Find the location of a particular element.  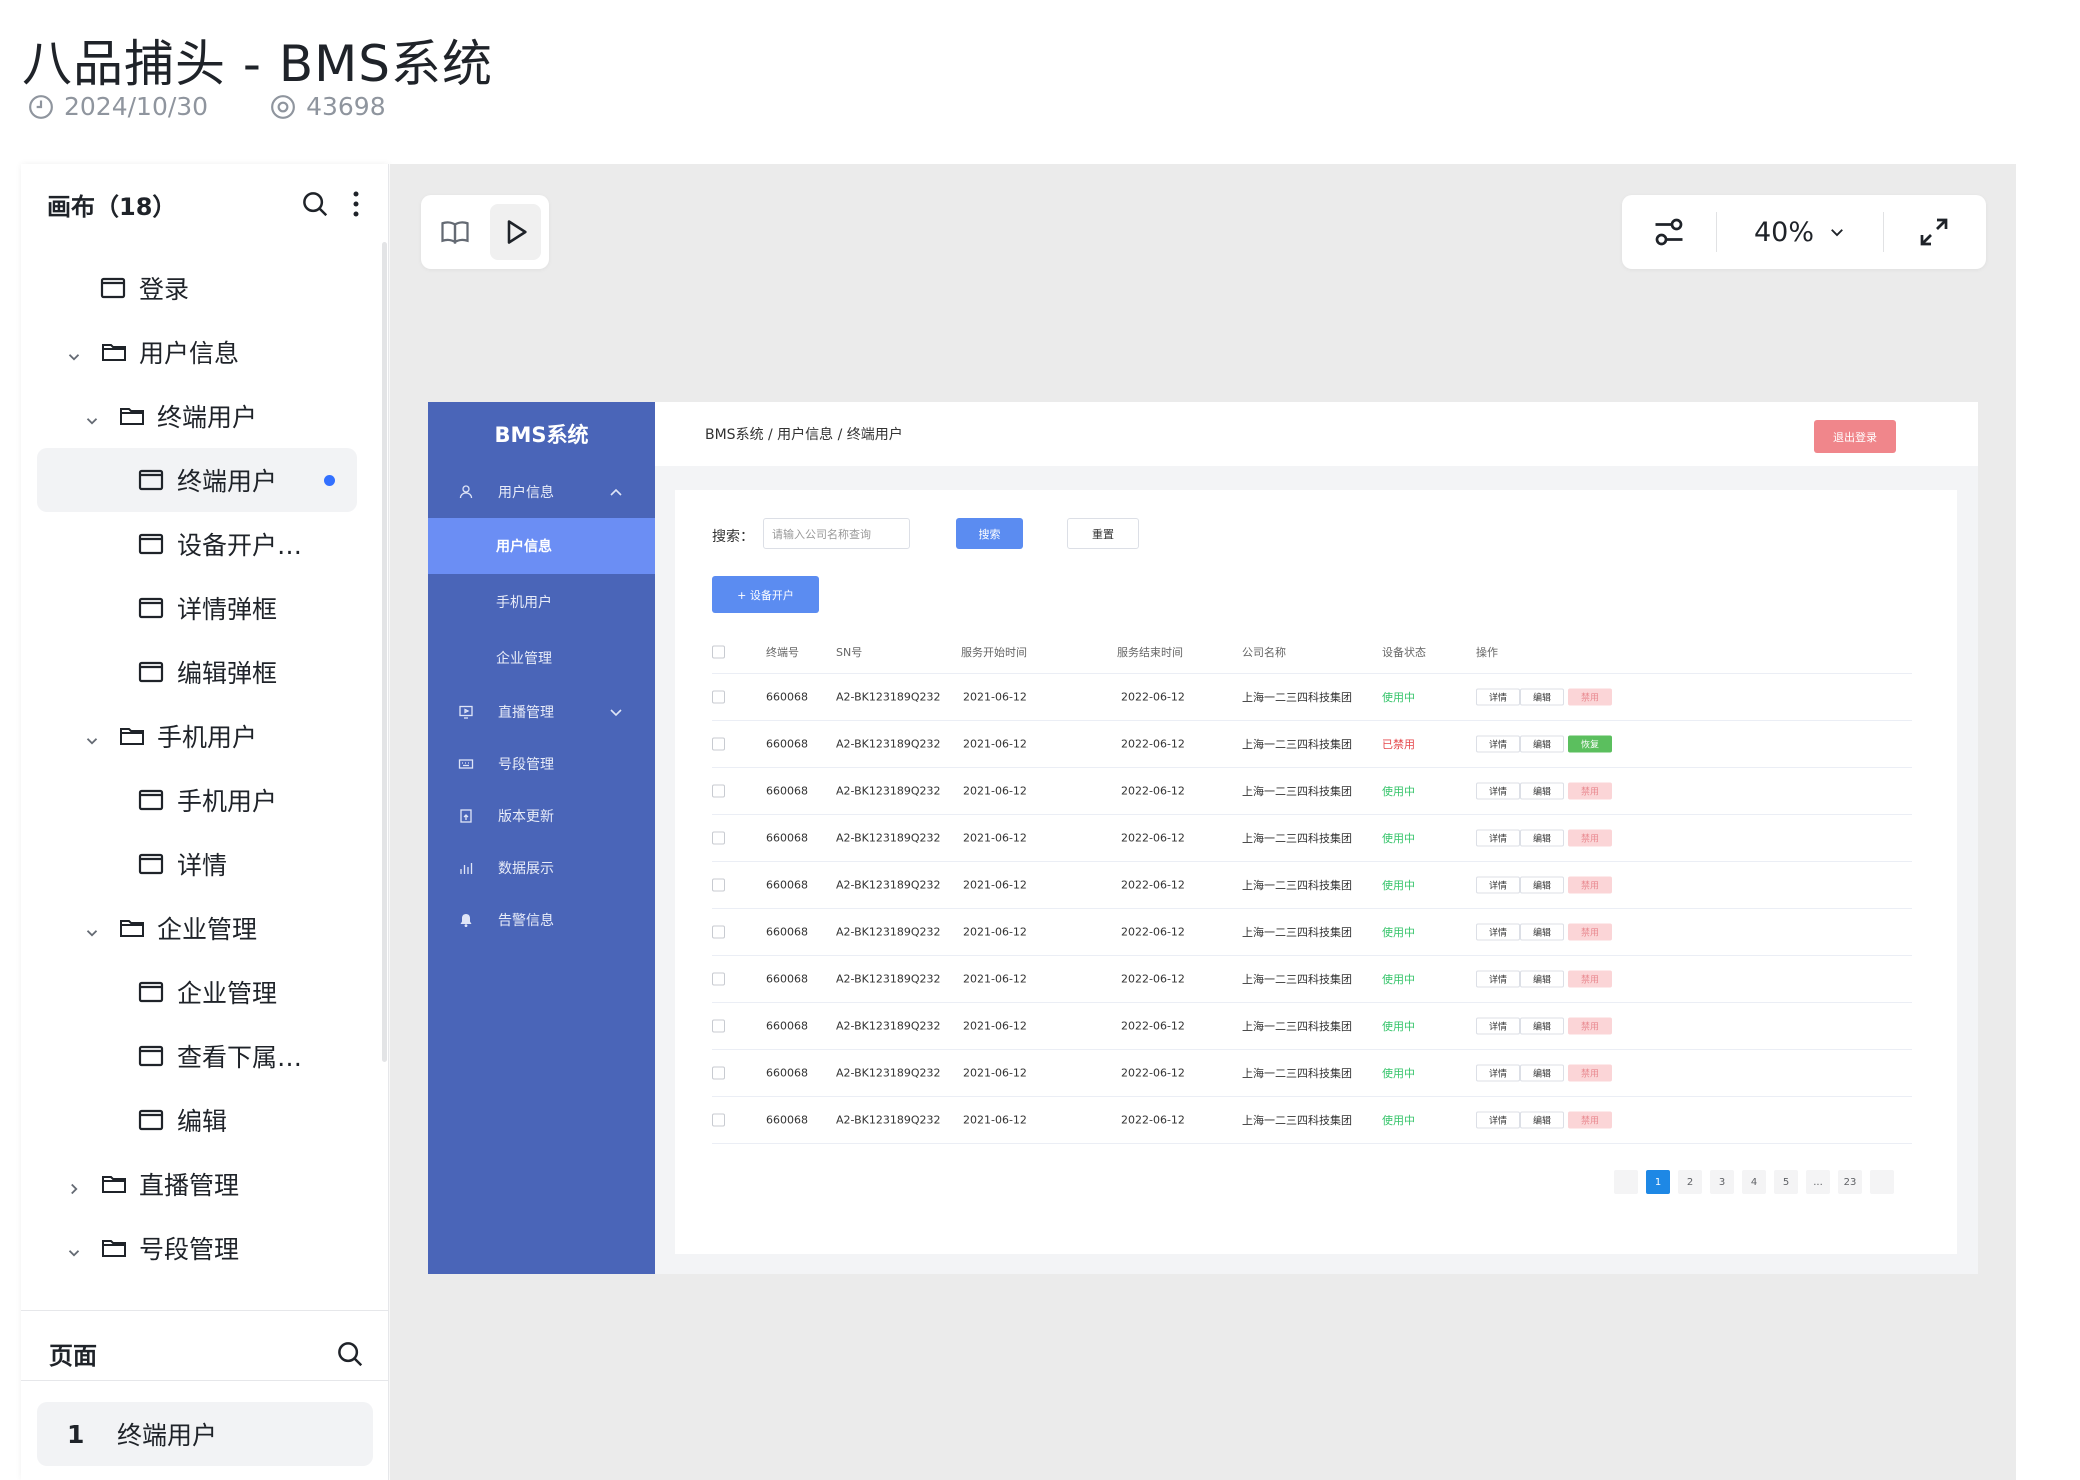

bms-menu-item: 用户信息 is located at coordinates (541, 492).